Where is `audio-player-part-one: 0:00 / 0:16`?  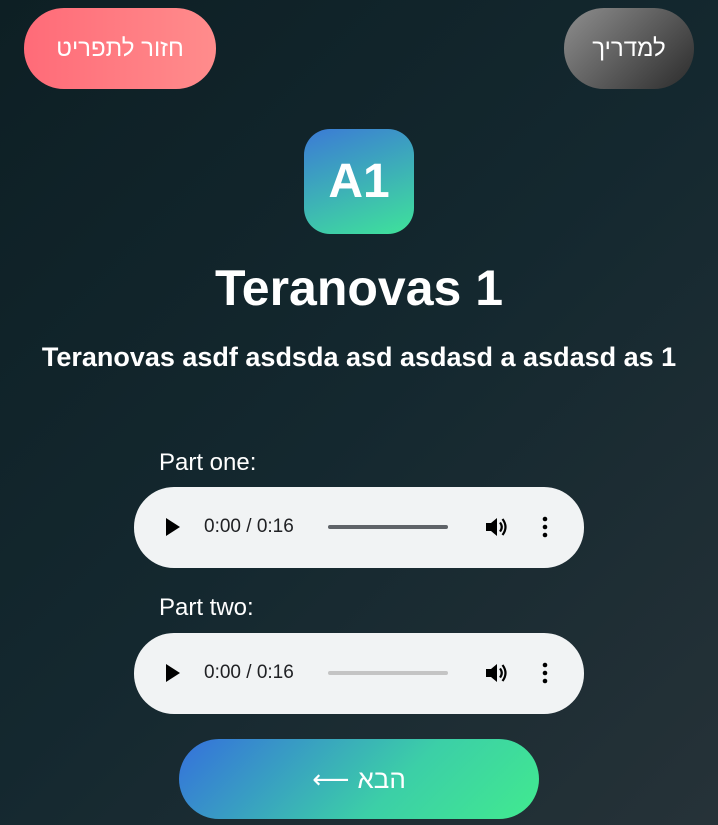 audio-player-part-one: 0:00 / 0:16 is located at coordinates (359, 527).